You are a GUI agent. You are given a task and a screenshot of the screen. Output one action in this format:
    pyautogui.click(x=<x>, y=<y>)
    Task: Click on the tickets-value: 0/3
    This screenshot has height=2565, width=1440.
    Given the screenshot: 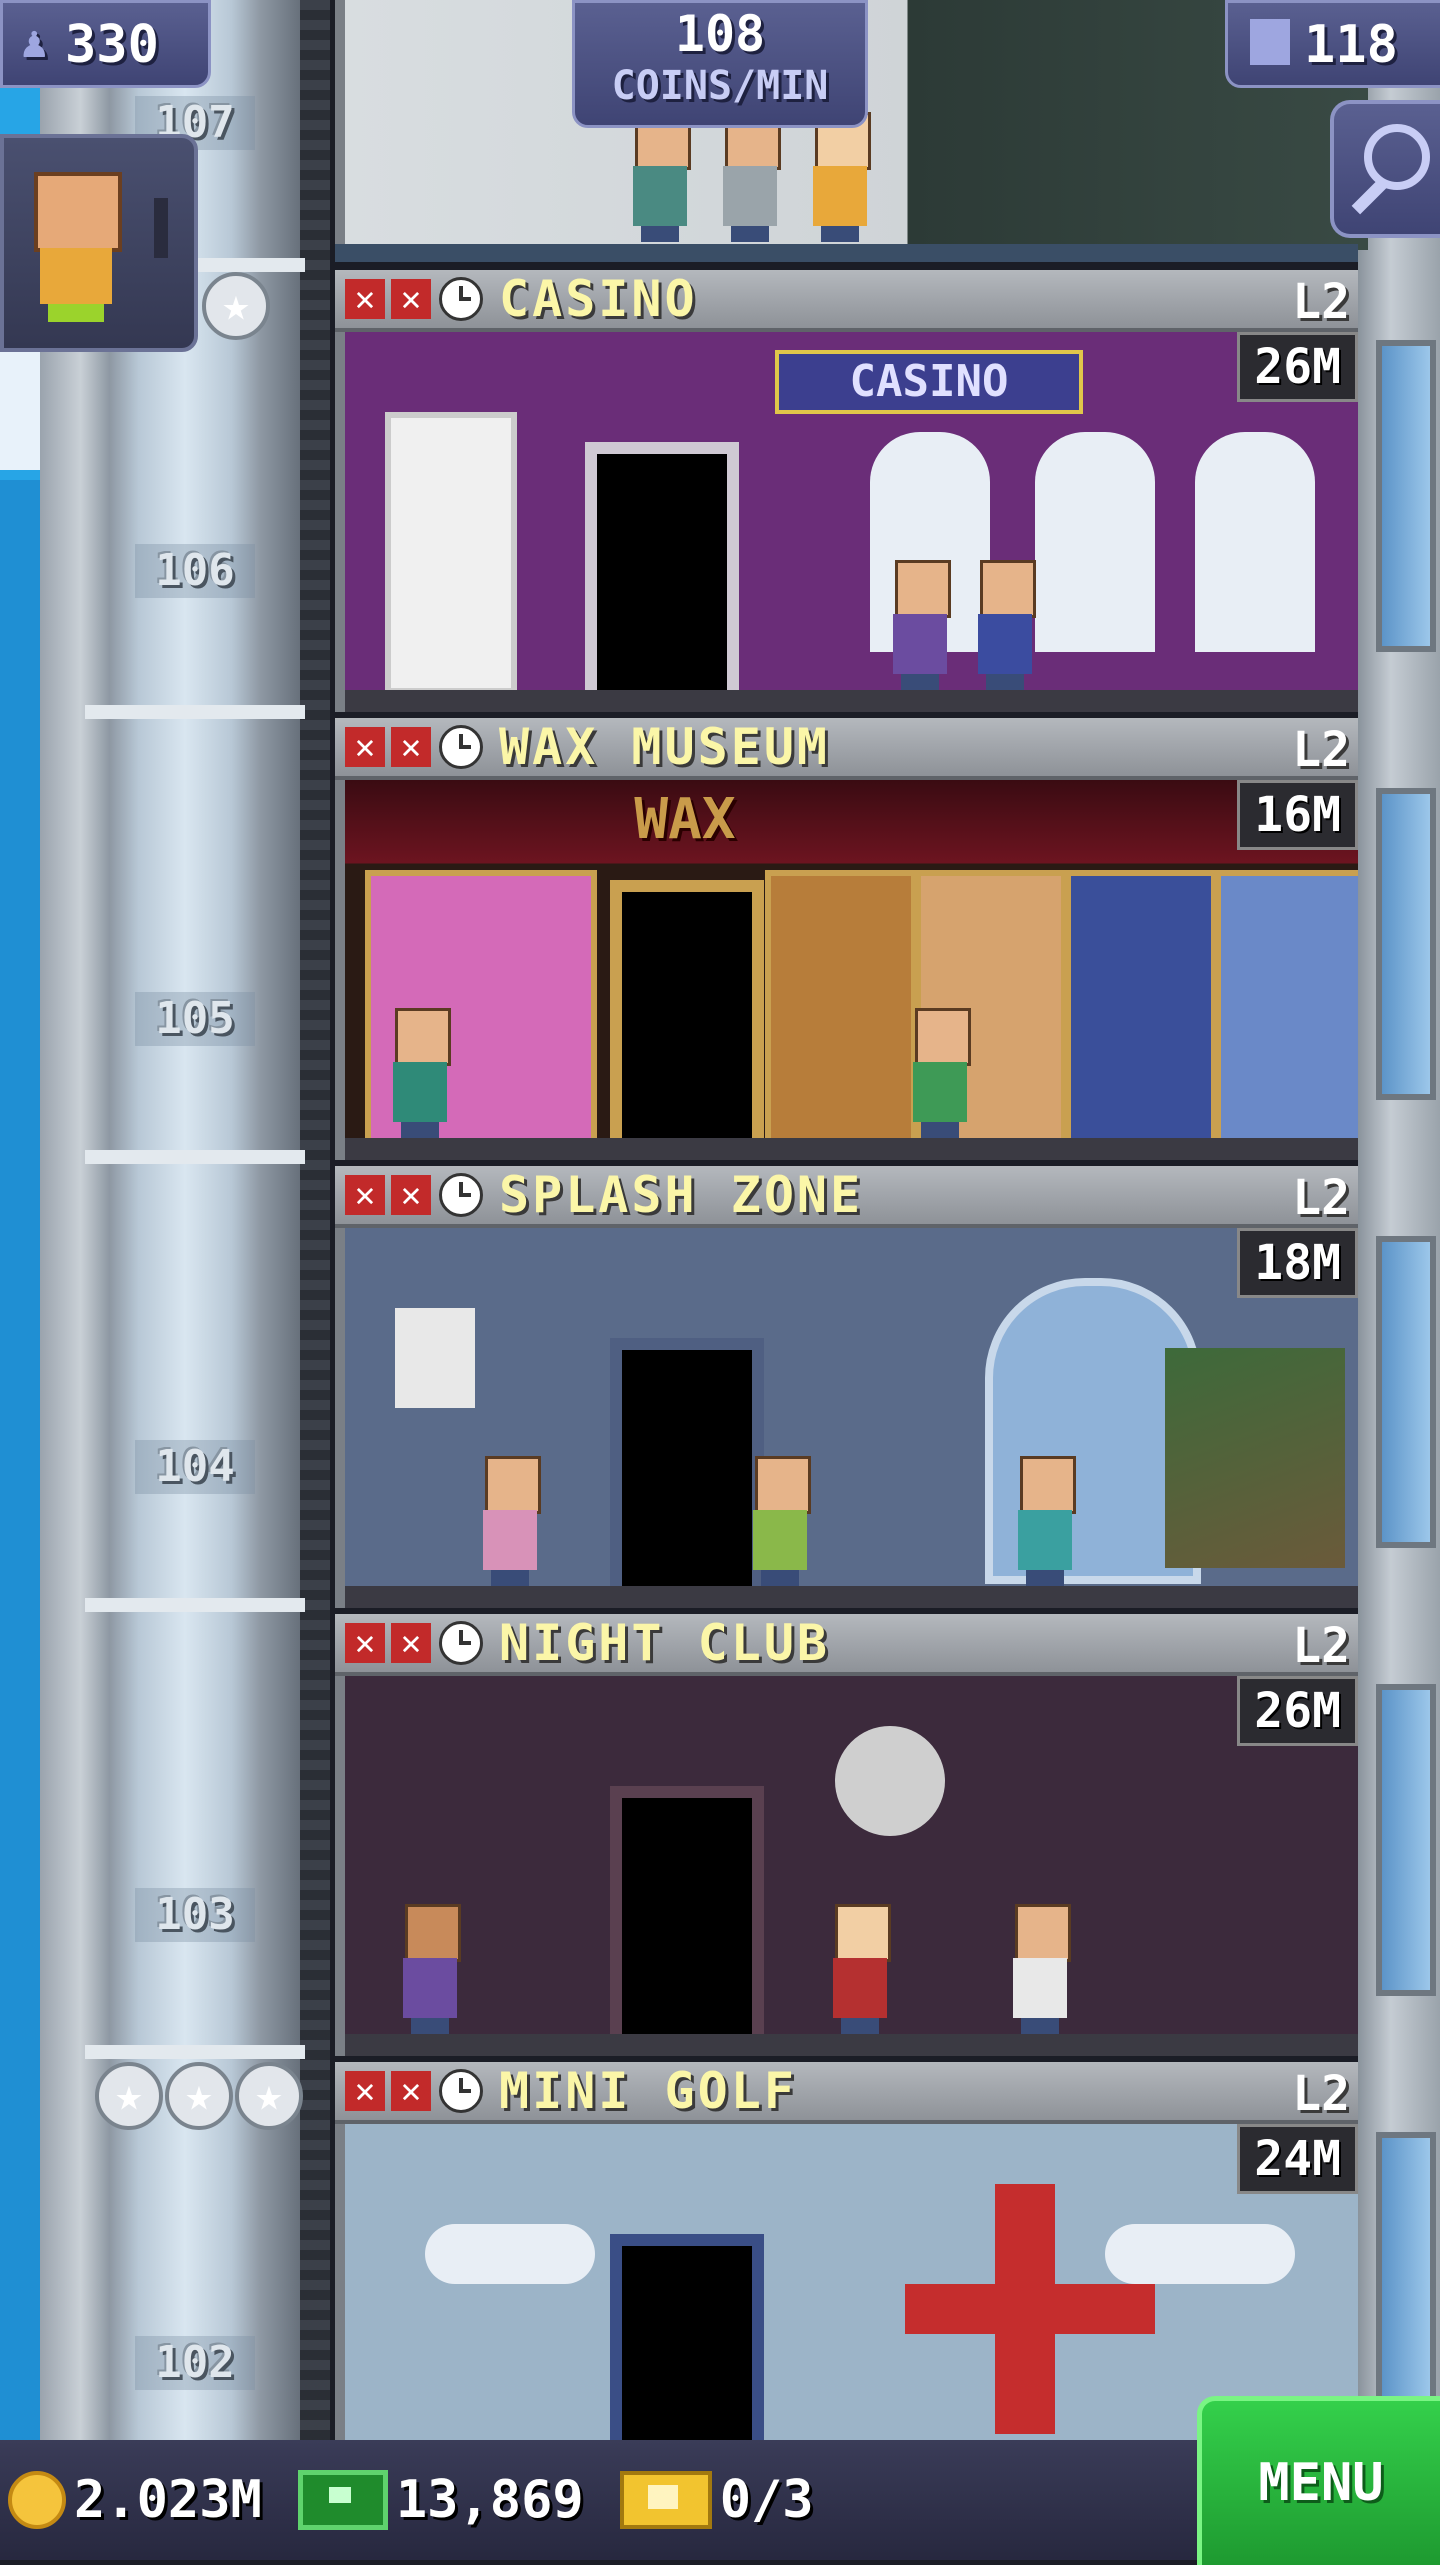 What is the action you would take?
    pyautogui.click(x=766, y=2500)
    